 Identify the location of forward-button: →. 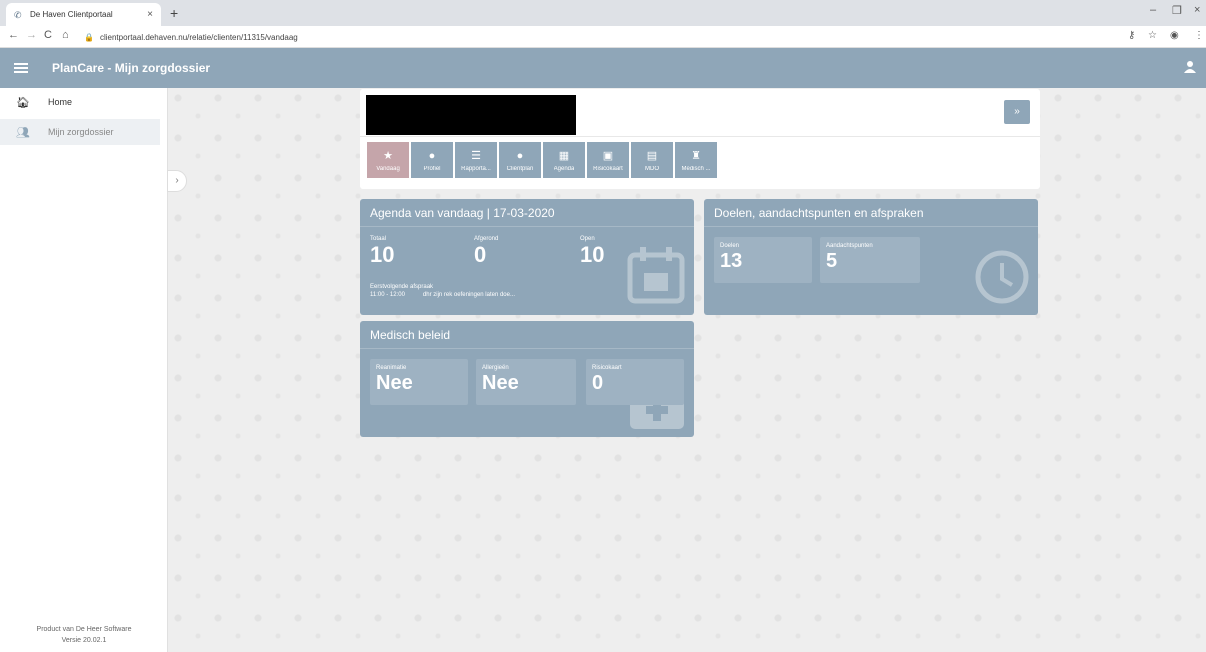
(31, 35).